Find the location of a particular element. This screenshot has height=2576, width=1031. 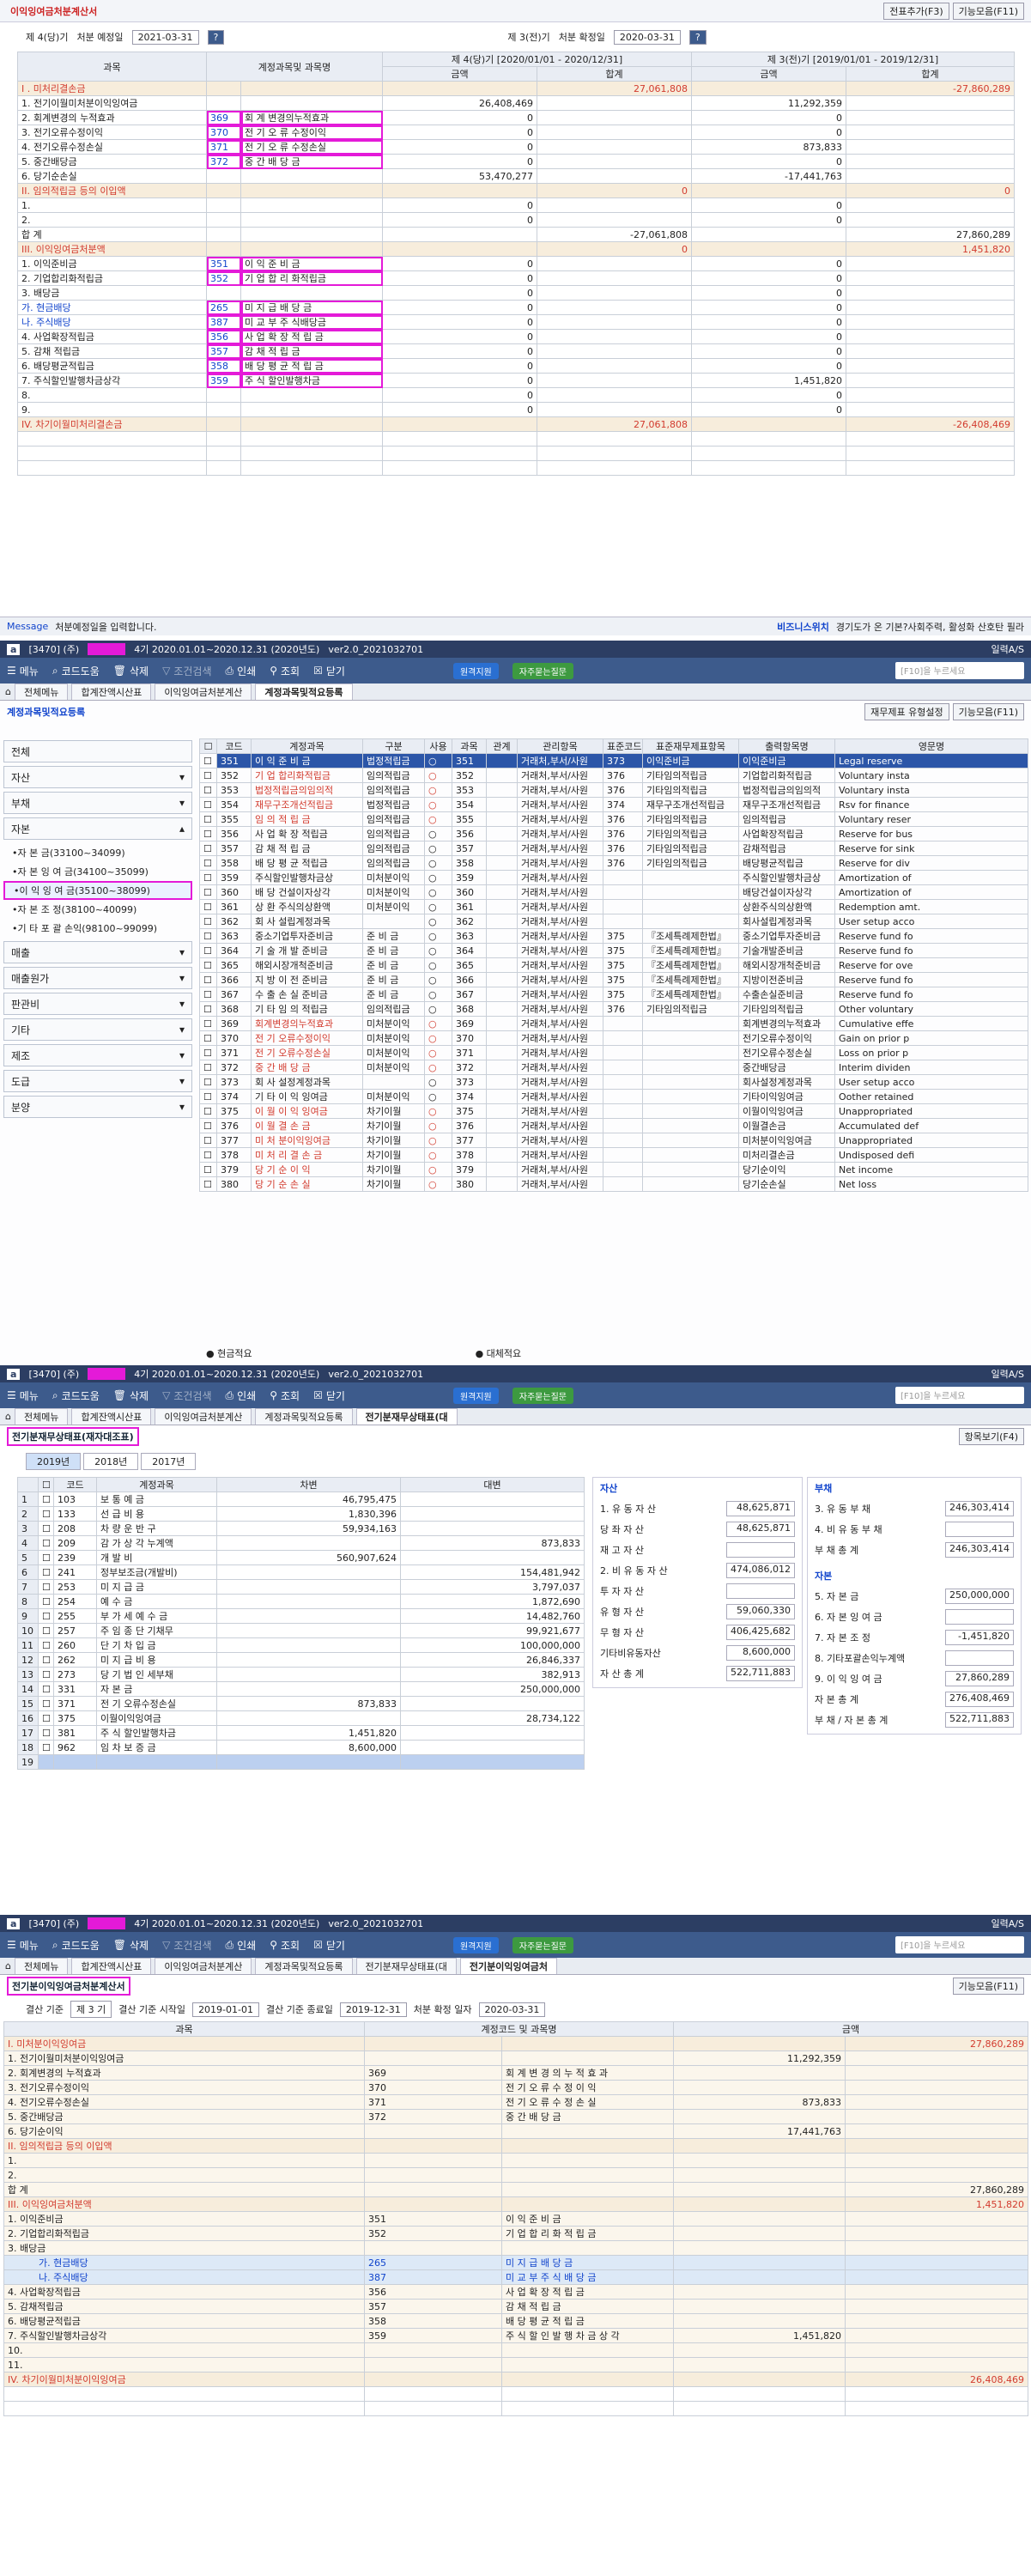

table-row: 5. 중간배당금 372 중 간 배 당 금00 is located at coordinates (516, 161).